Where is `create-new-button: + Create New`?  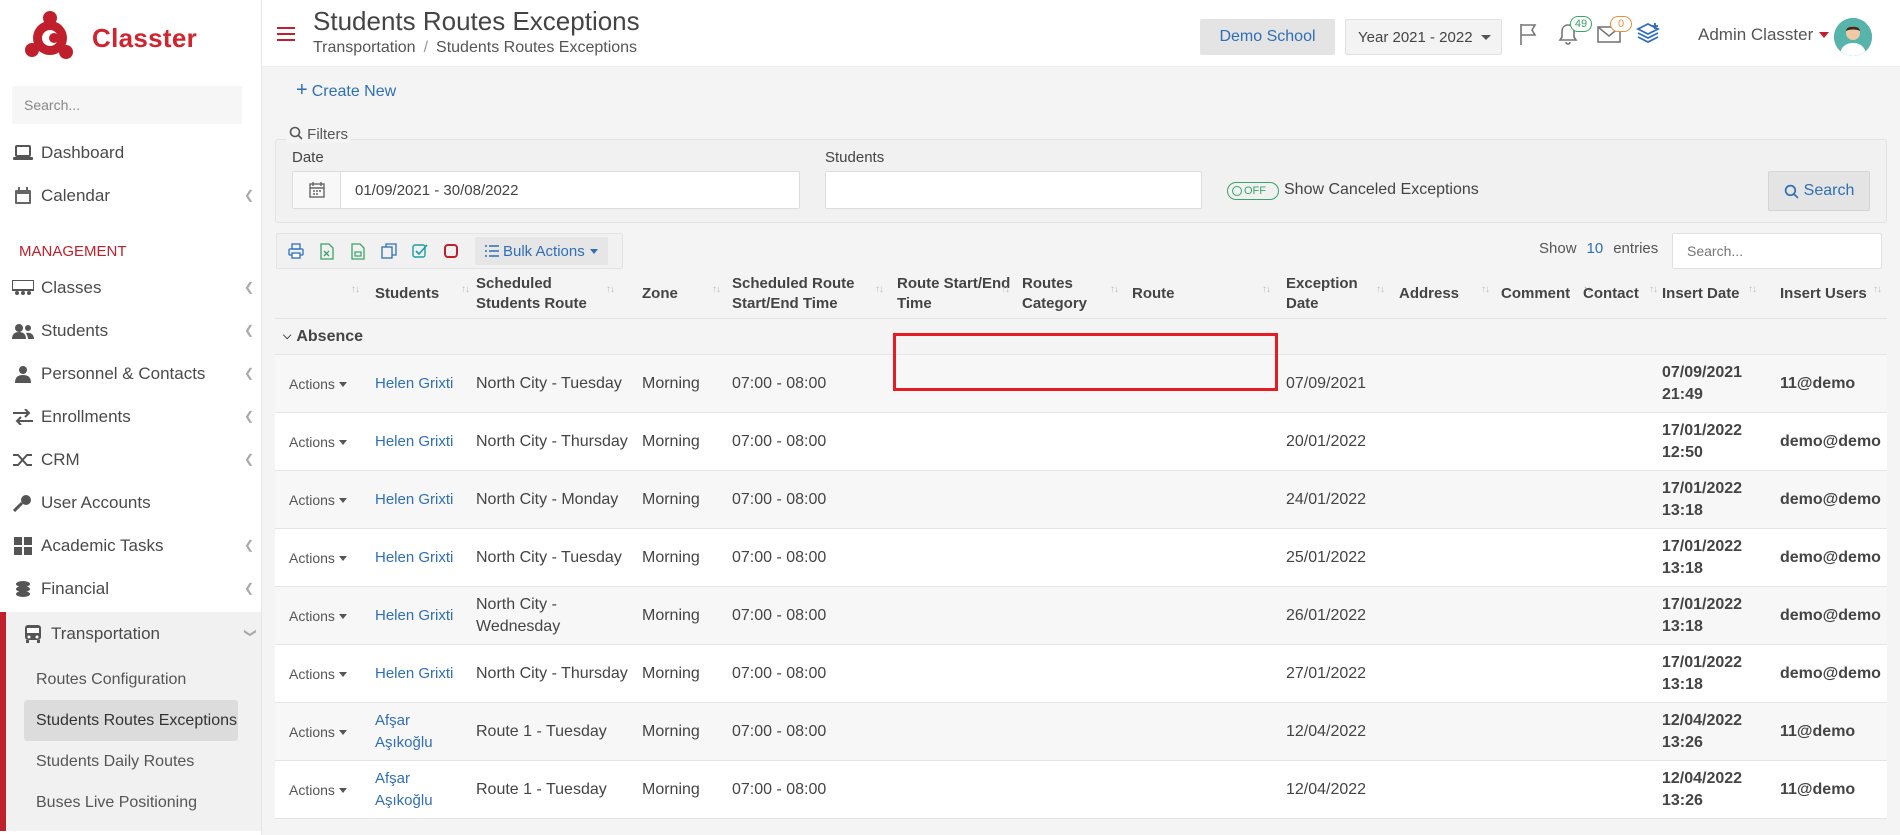
create-new-button: + Create New is located at coordinates (346, 90).